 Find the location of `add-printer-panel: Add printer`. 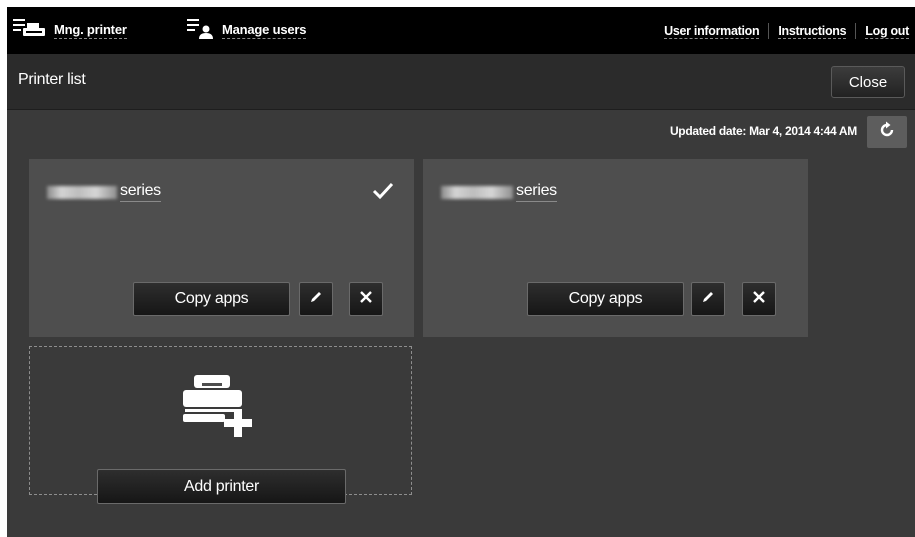

add-printer-panel: Add printer is located at coordinates (220, 425).